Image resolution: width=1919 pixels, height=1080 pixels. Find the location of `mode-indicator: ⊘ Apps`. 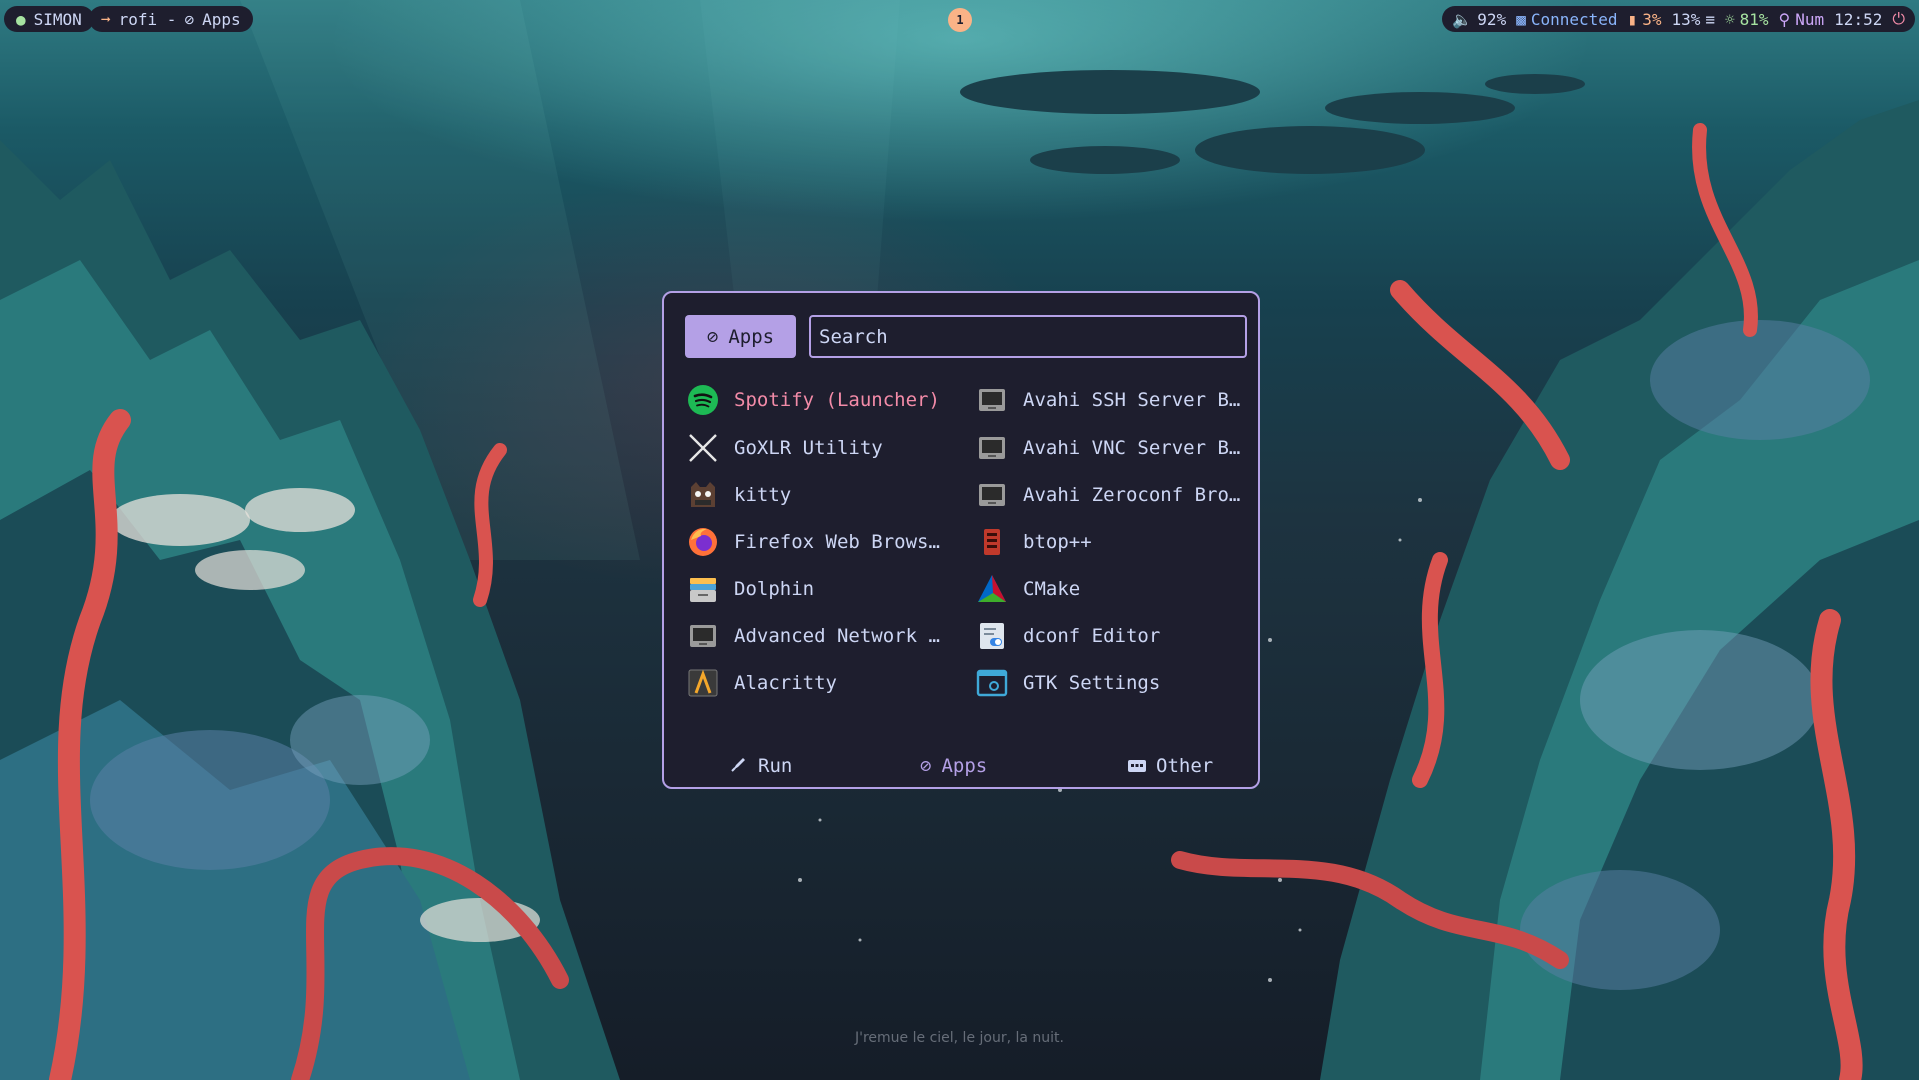

mode-indicator: ⊘ Apps is located at coordinates (740, 336).